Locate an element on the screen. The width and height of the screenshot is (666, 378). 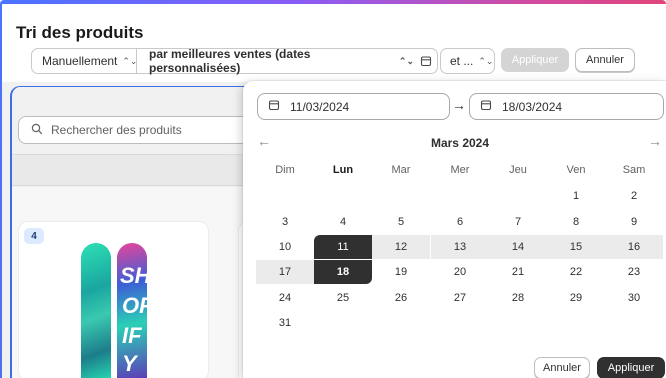
popover-apply-button: Appliquer is located at coordinates (631, 367).